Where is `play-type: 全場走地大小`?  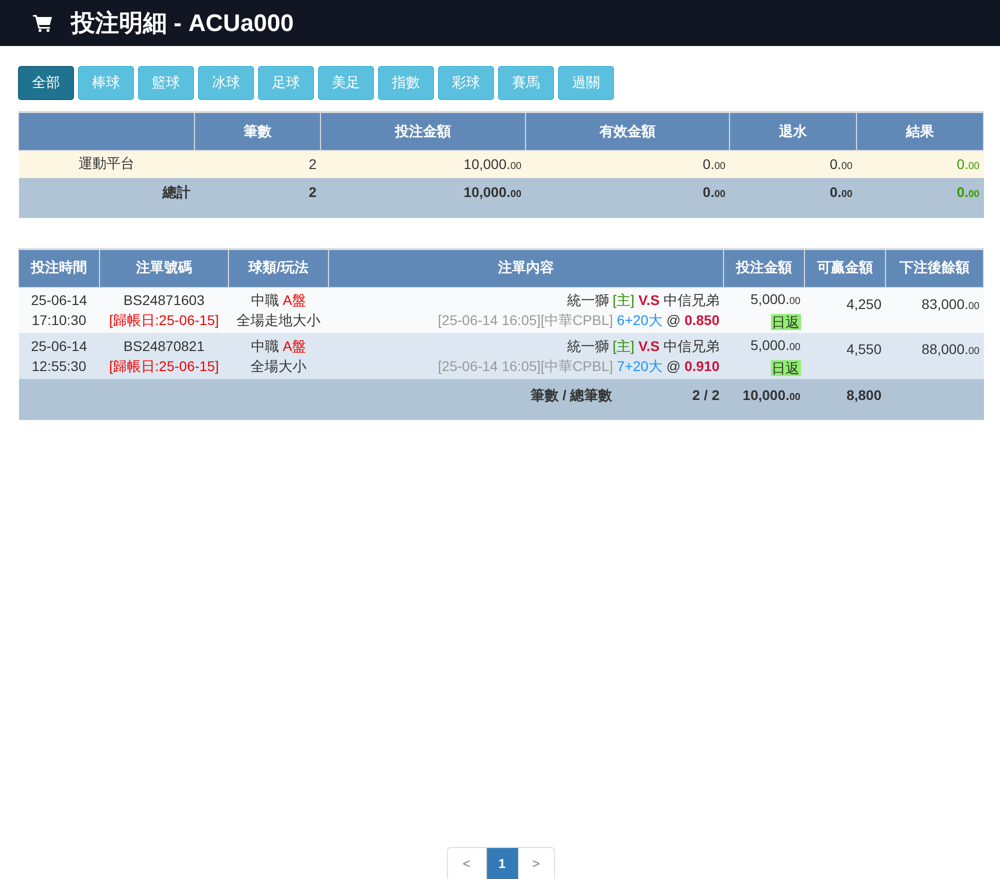
play-type: 全場走地大小 is located at coordinates (279, 320).